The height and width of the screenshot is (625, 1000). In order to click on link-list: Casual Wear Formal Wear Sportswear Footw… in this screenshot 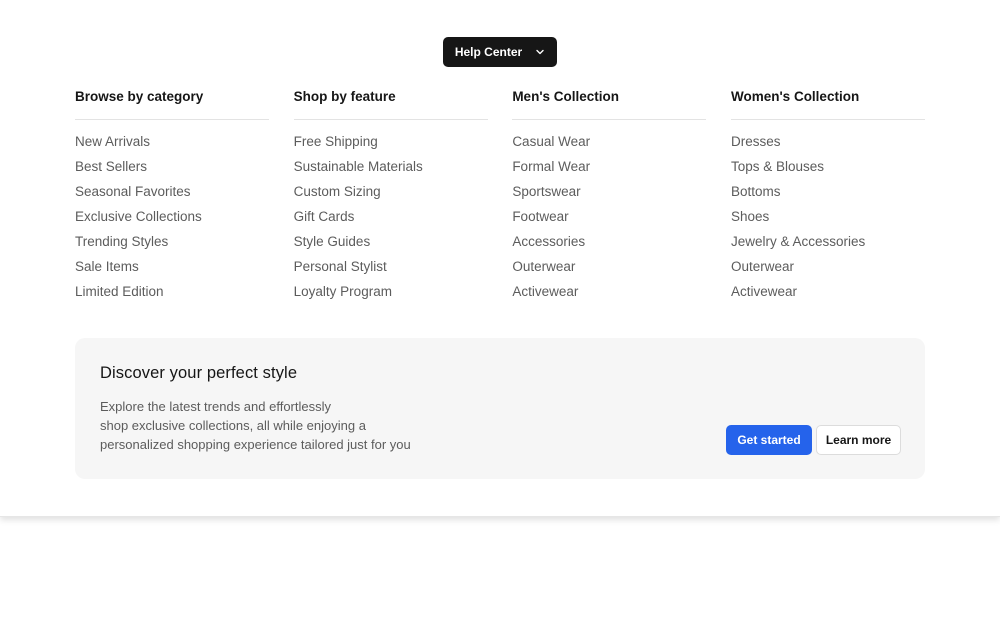, I will do `click(609, 214)`.